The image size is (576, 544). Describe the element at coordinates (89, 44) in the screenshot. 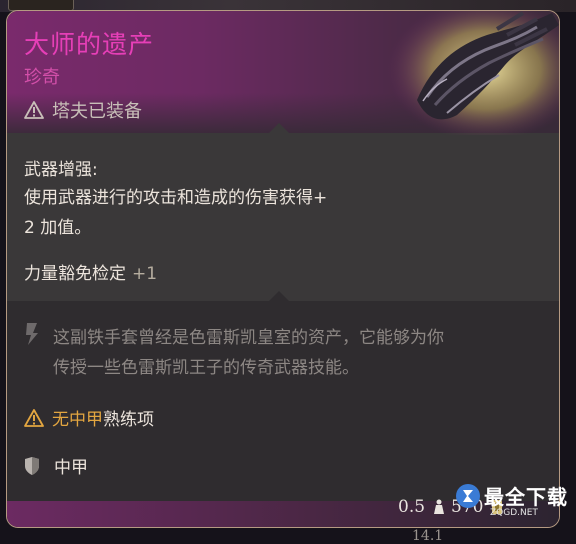

I see `item-name: 大师的遗产` at that location.